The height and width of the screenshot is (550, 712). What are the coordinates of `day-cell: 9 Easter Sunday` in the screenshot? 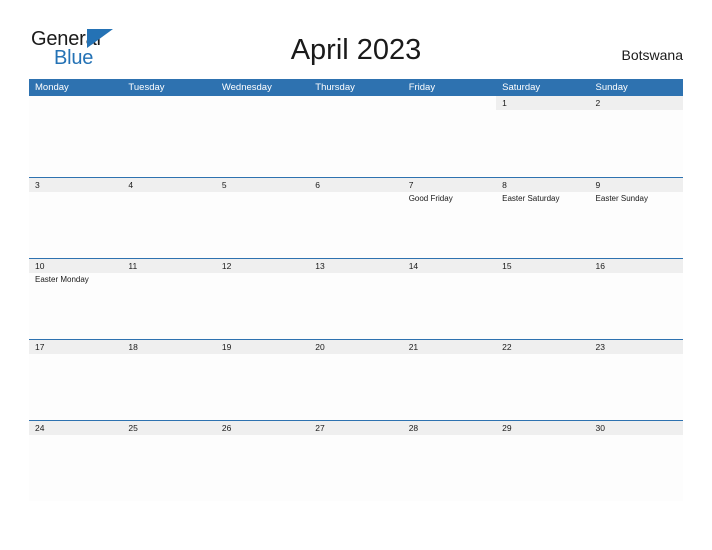 It's located at (636, 218).